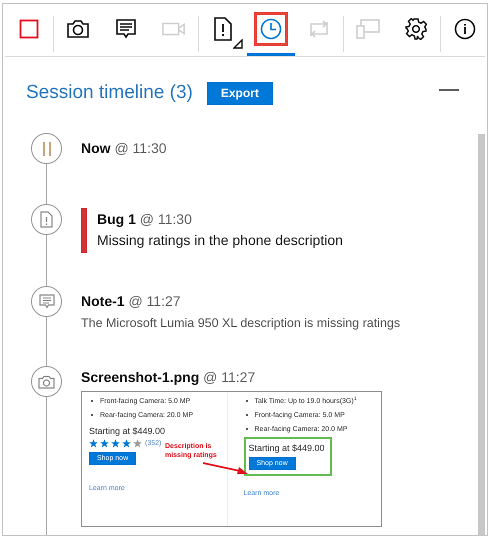 The height and width of the screenshot is (538, 490). What do you see at coordinates (241, 323) in the screenshot?
I see `note-text: The Microsoft Lumia 950 XL description is missing ratings` at bounding box center [241, 323].